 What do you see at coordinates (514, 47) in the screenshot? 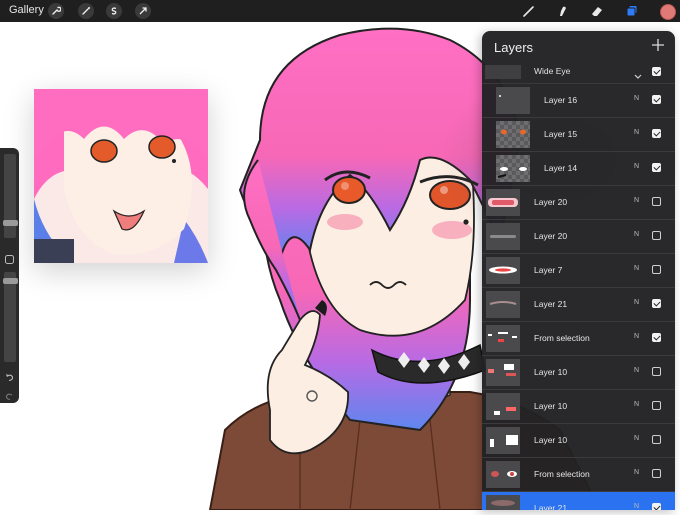
I see `layers-panel-title: Layers` at bounding box center [514, 47].